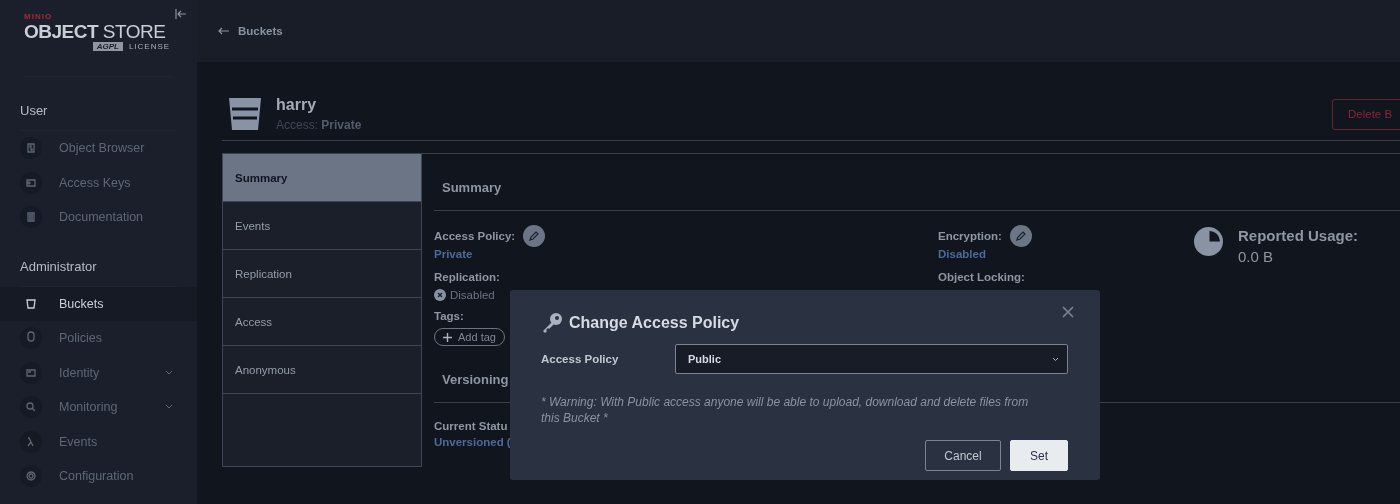 Image resolution: width=1400 pixels, height=504 pixels. I want to click on usage-value: 0.0 B, so click(1256, 256).